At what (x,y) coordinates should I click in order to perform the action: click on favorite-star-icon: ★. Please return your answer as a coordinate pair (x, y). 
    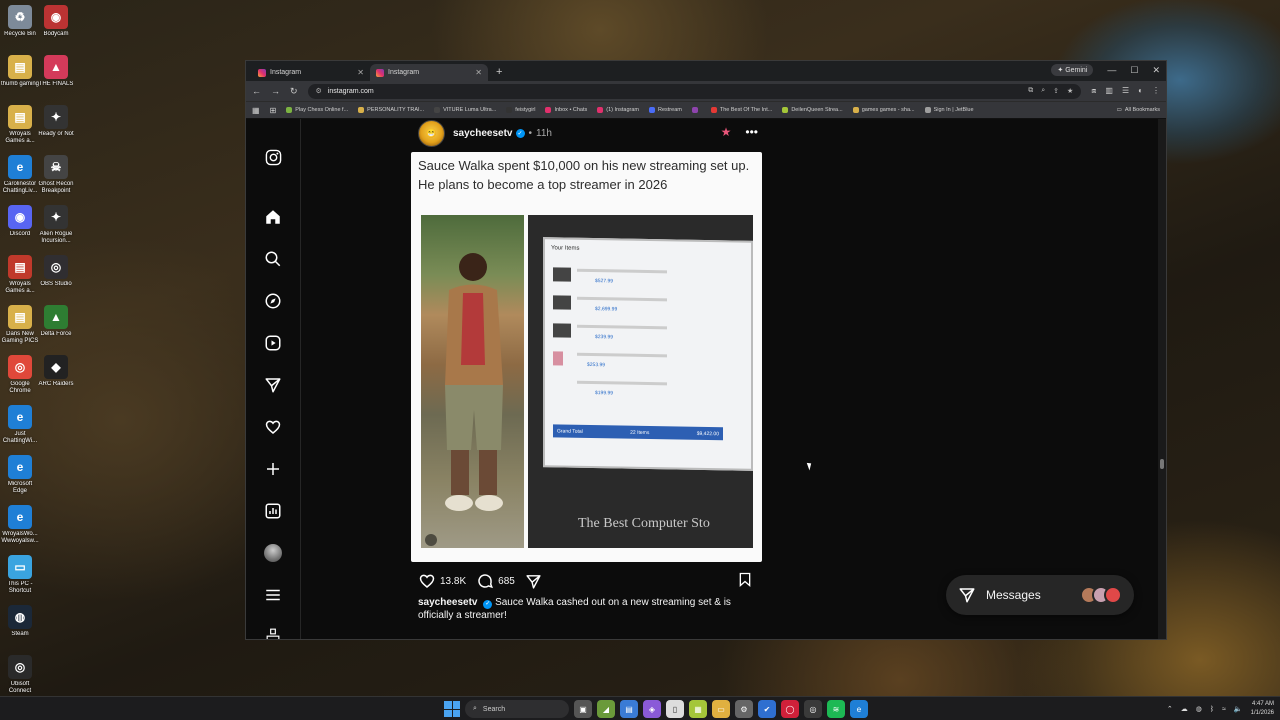
    Looking at the image, I should click on (726, 132).